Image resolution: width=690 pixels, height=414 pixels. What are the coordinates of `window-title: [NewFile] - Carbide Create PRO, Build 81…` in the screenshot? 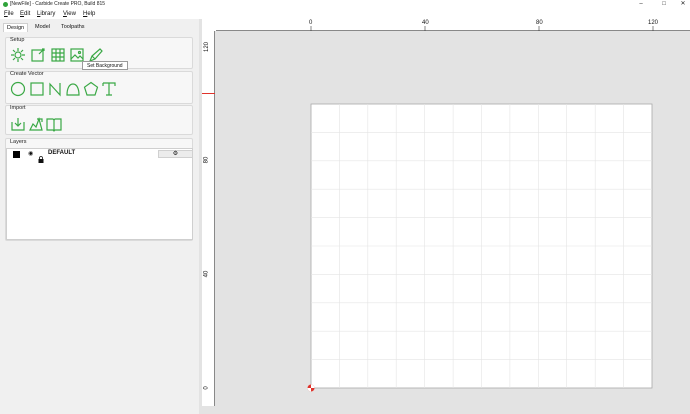 It's located at (58, 4).